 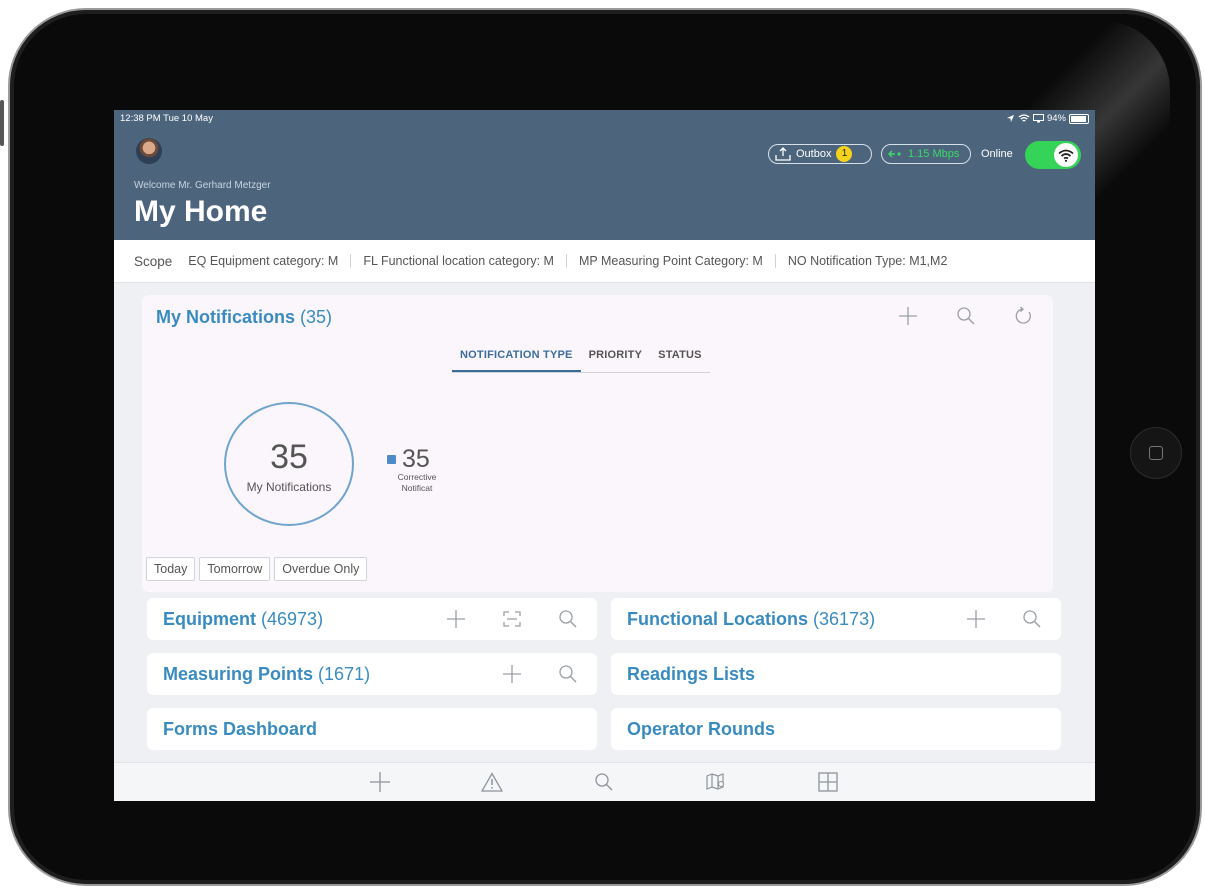 I want to click on battery-percent: 94%, so click(x=1056, y=118).